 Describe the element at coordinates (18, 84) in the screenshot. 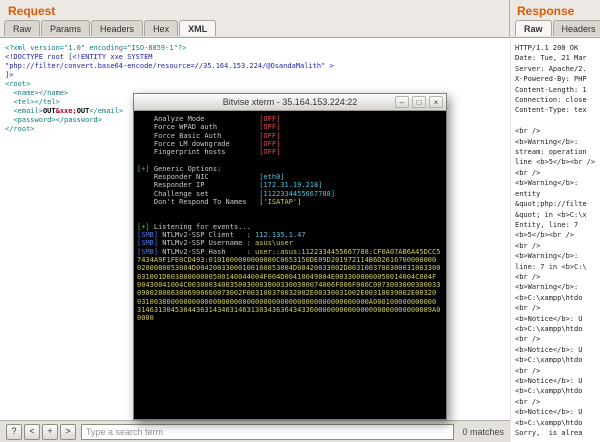

I see `xml-line: <root>` at that location.